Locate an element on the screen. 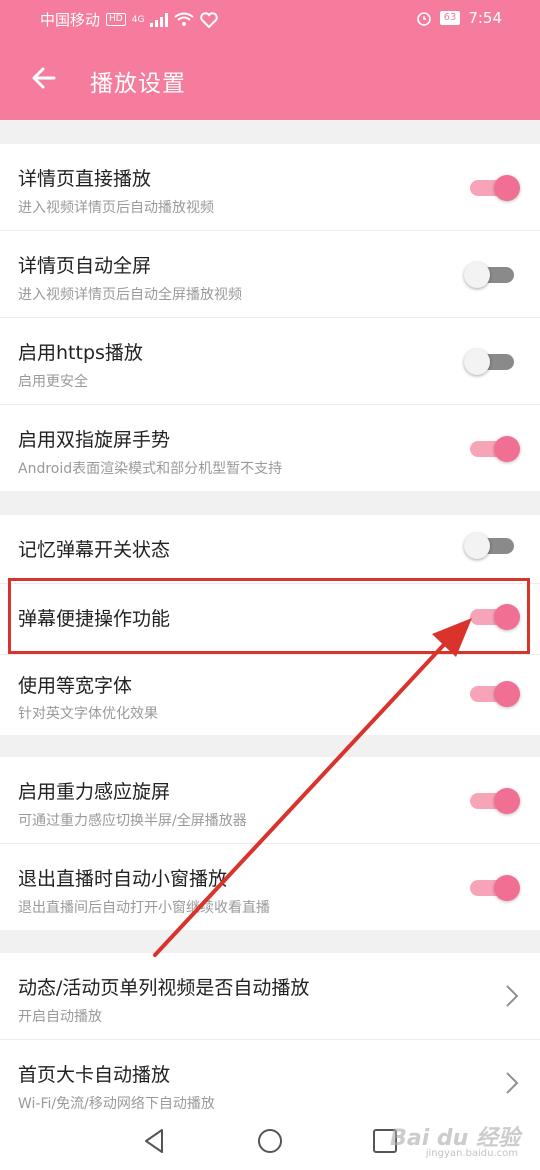  battery-indicator: 63 is located at coordinates (450, 18).